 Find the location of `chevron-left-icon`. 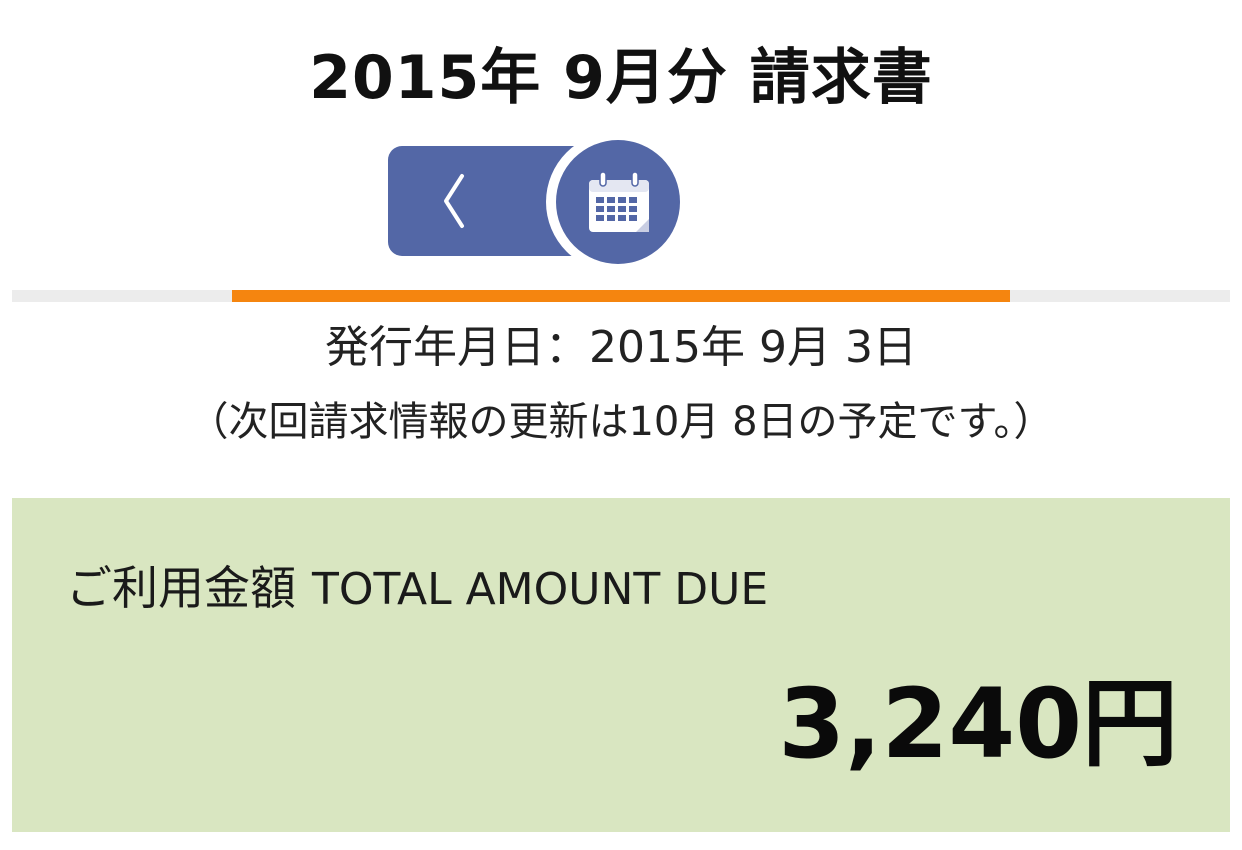

chevron-left-icon is located at coordinates (454, 201).